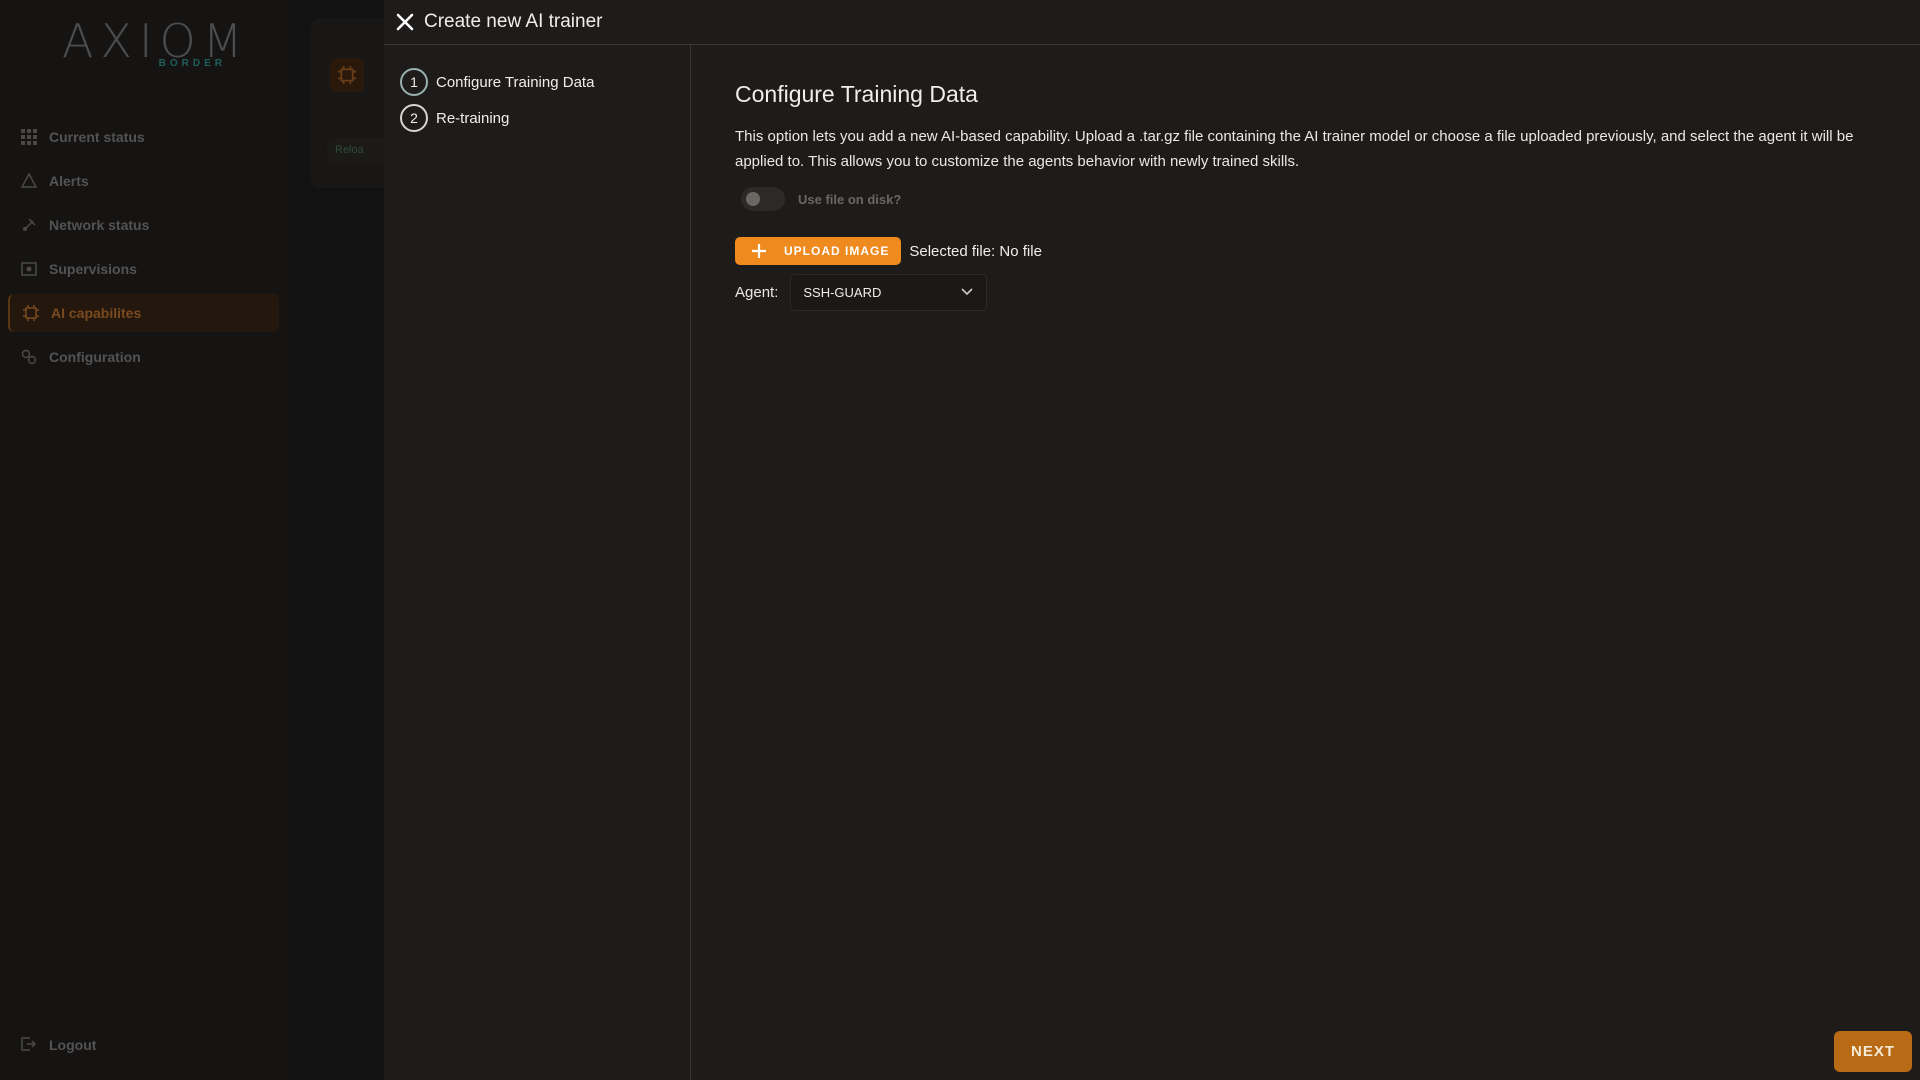 The width and height of the screenshot is (1920, 1080). I want to click on agent-row: Agent: SSH-GUARD, so click(861, 292).